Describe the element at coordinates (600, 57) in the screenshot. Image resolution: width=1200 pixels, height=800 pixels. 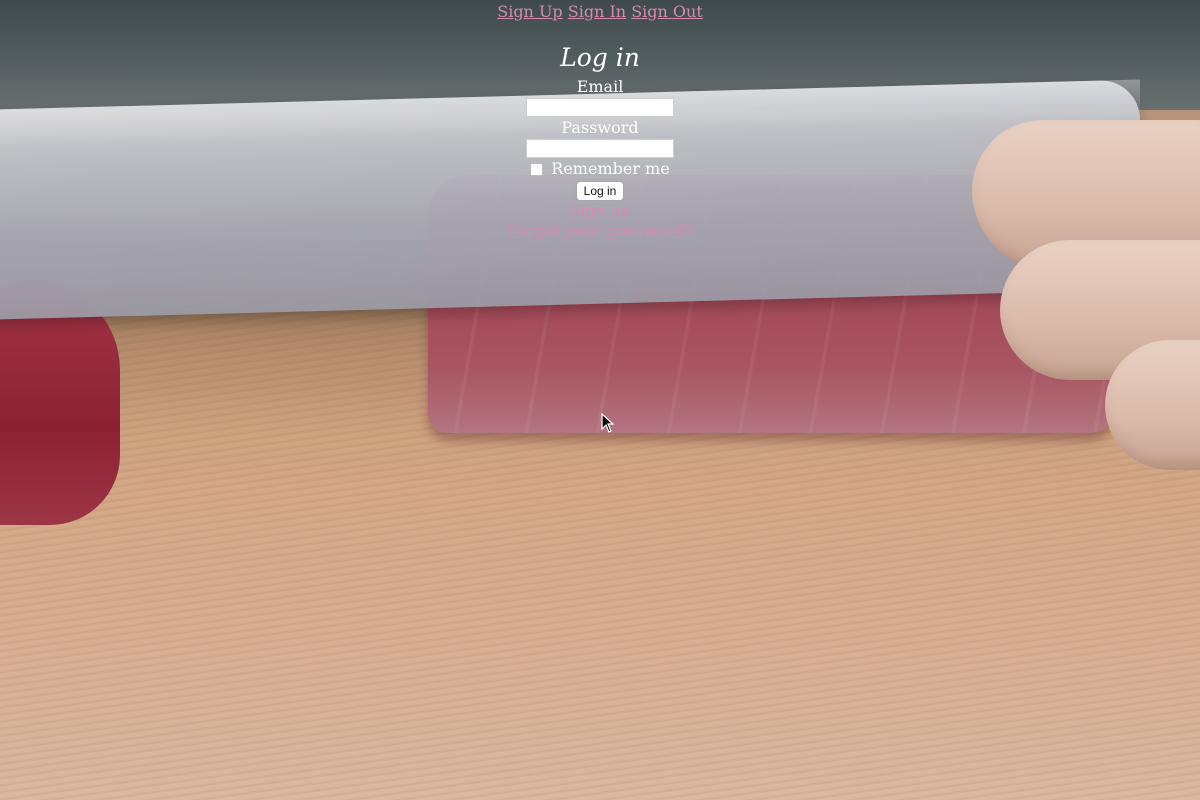
I see `page-title: Log in` at that location.